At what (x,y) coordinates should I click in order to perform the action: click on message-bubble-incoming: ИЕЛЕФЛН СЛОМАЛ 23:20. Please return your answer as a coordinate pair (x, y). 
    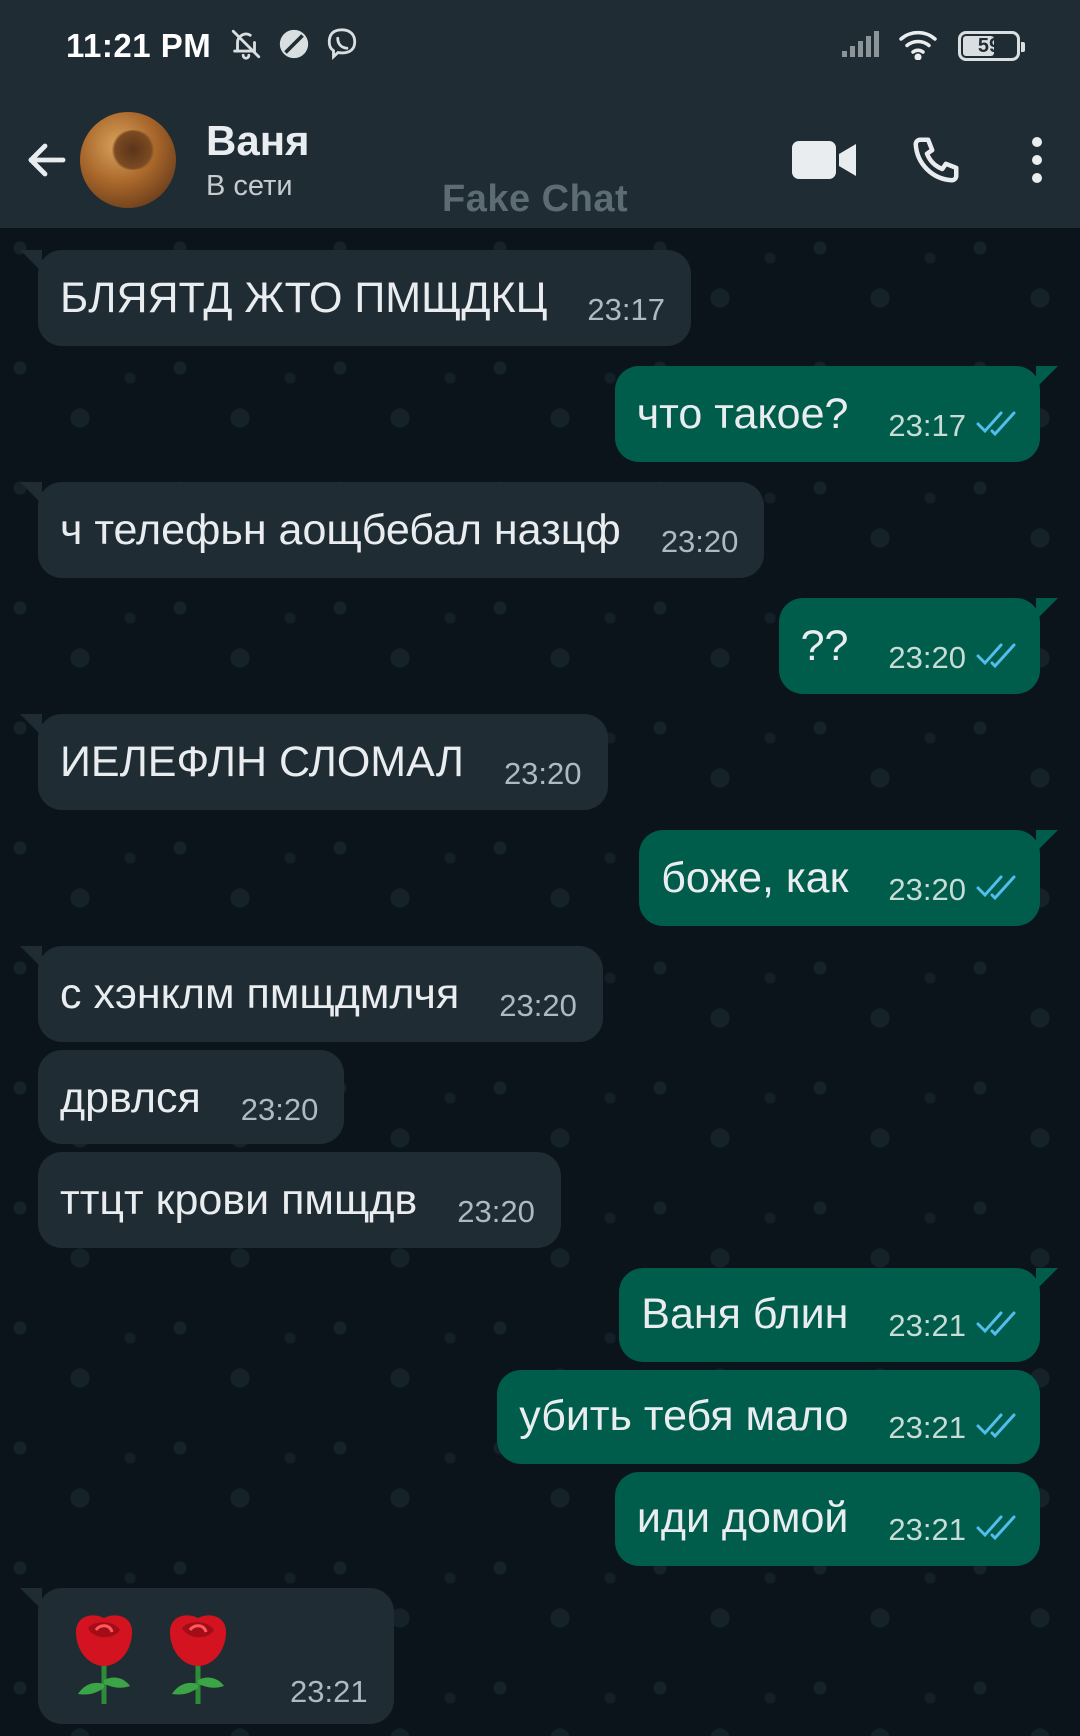
    Looking at the image, I should click on (314, 762).